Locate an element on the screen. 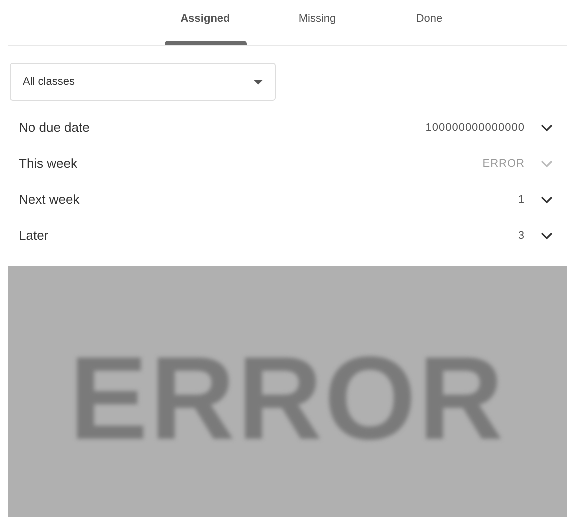 This screenshot has height=517, width=567. tab: Missing is located at coordinates (317, 22).